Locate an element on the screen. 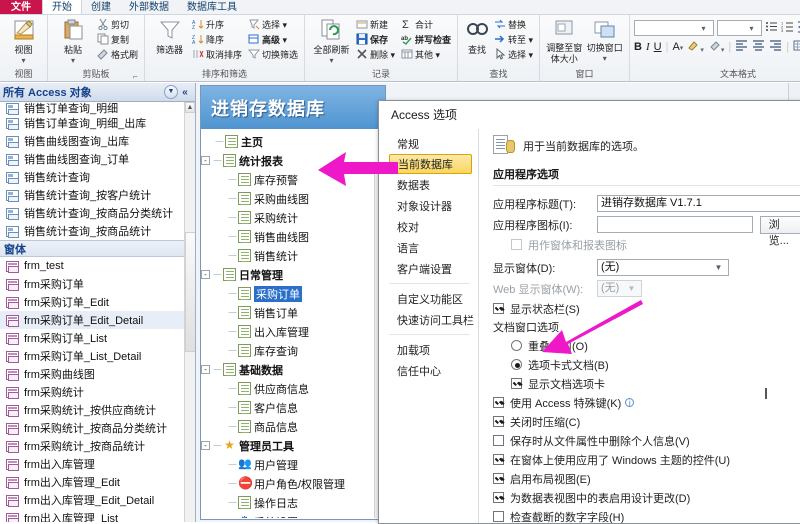  select-button: 选择 ▾ is located at coordinates (514, 54).